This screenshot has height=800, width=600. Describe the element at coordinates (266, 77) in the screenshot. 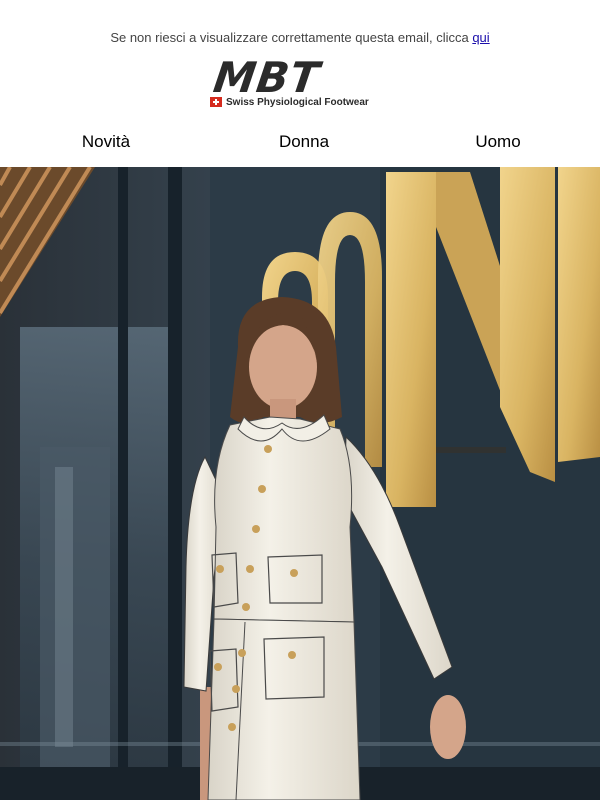

I see `logo-wordmark: MBT` at that location.